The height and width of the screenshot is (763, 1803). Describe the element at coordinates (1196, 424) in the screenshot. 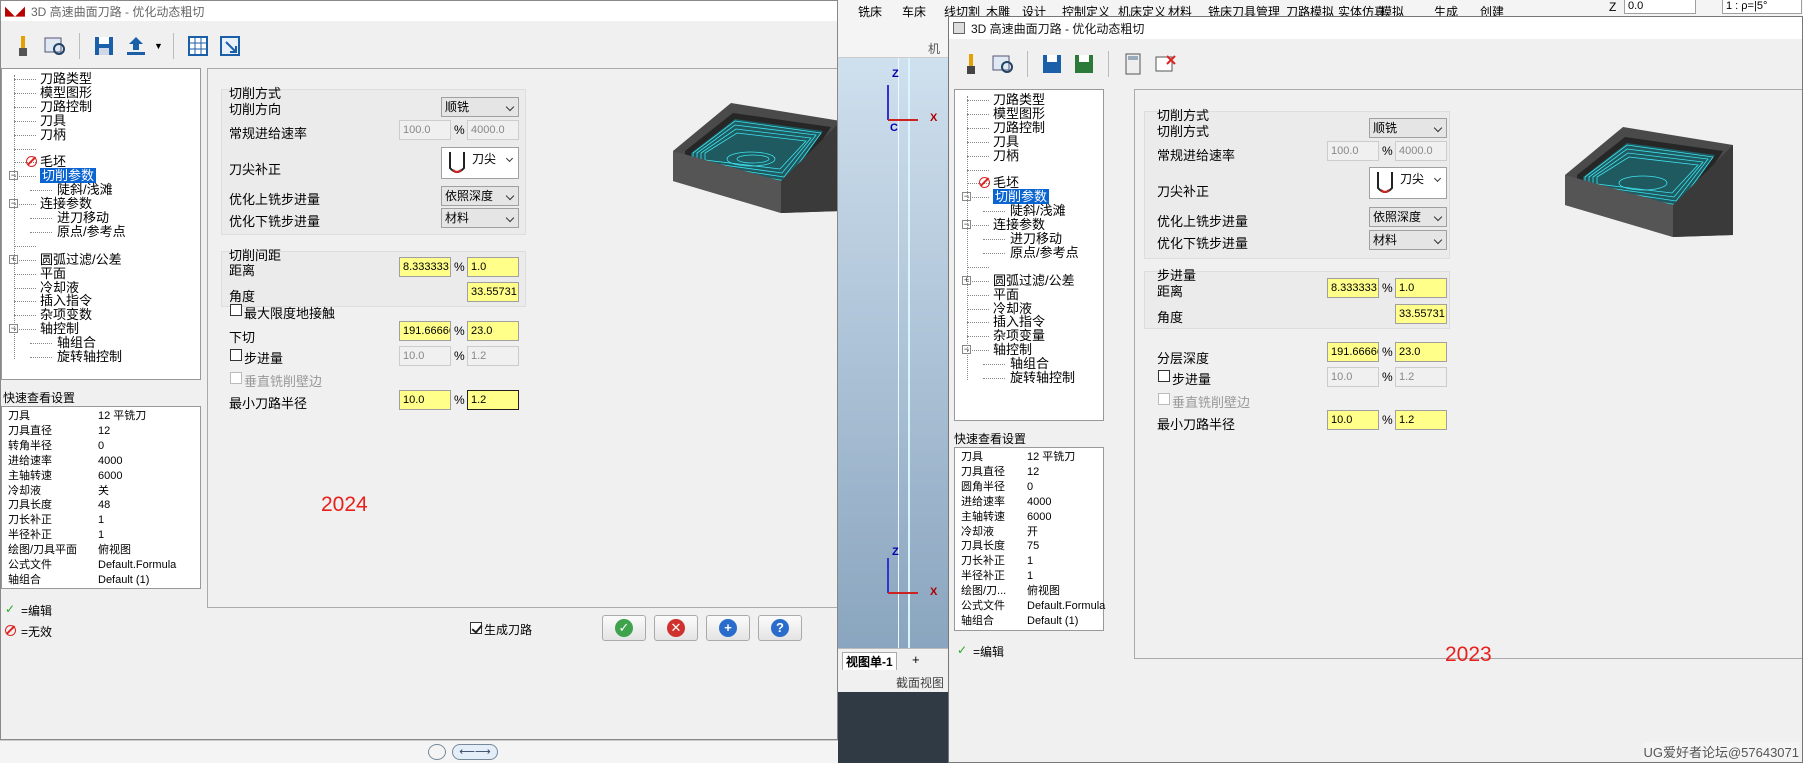

I see `min-radius-label: 最小刀路半径` at that location.